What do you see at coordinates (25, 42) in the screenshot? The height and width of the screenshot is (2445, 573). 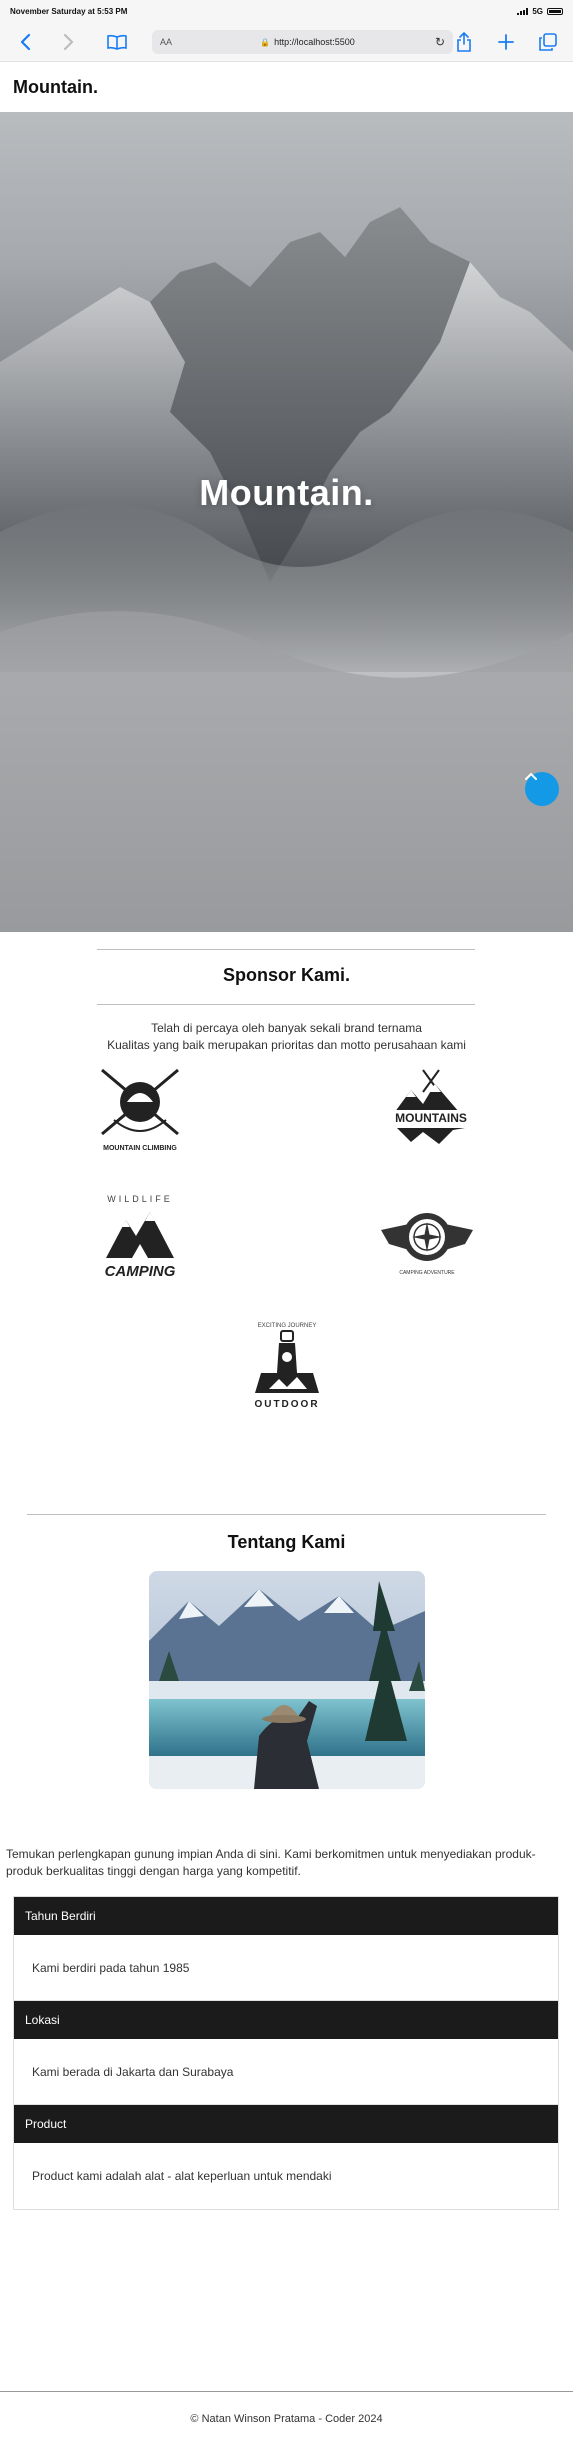 I see `back-icon` at bounding box center [25, 42].